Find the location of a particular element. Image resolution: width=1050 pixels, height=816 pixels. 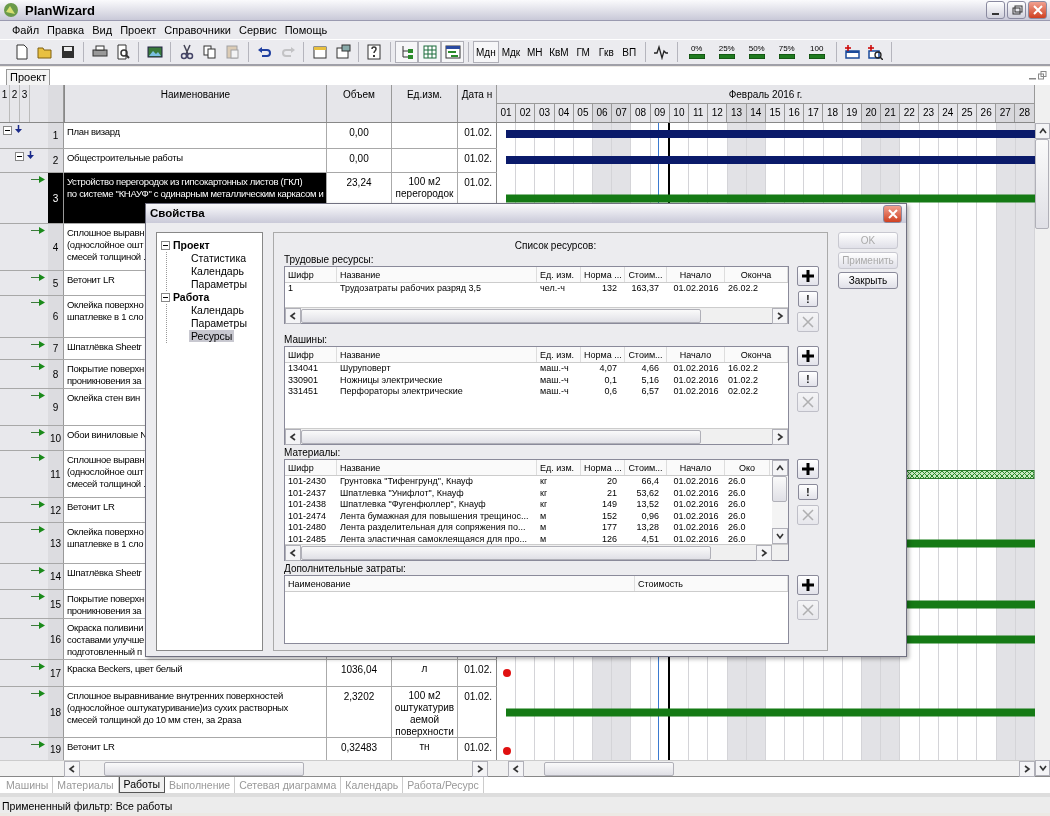

table-button is located at coordinates (429, 52).